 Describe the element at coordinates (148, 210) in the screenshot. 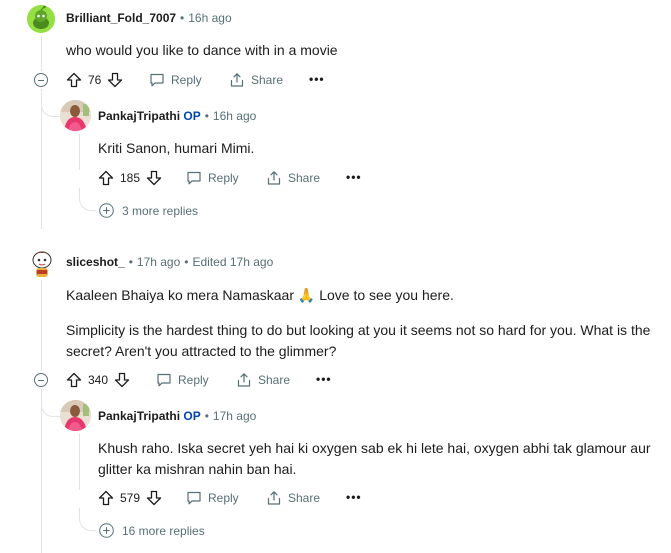

I see `more-replies-button: 3 more replies` at that location.